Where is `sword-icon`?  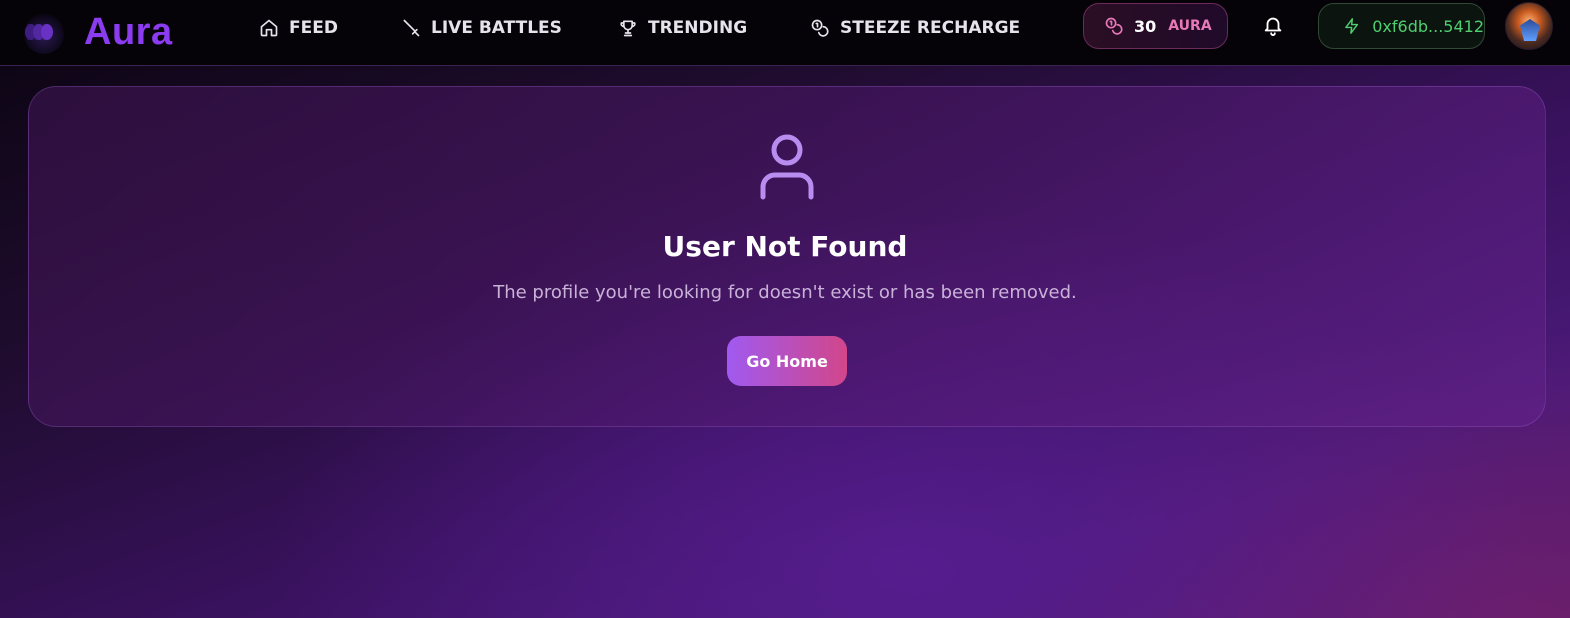
sword-icon is located at coordinates (411, 28).